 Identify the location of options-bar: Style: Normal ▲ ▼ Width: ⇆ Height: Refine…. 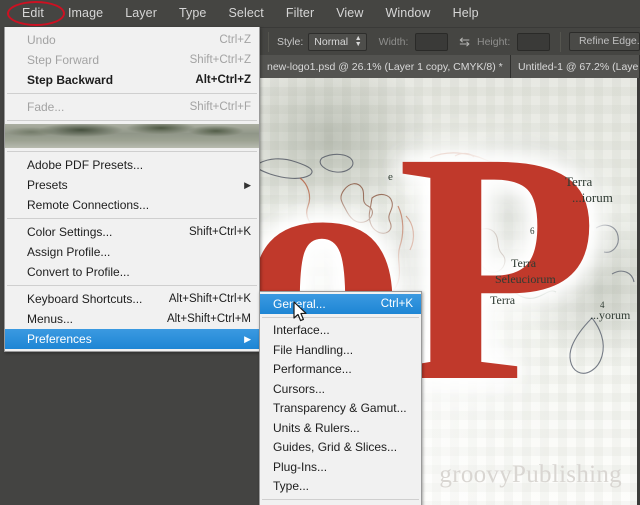
(450, 41).